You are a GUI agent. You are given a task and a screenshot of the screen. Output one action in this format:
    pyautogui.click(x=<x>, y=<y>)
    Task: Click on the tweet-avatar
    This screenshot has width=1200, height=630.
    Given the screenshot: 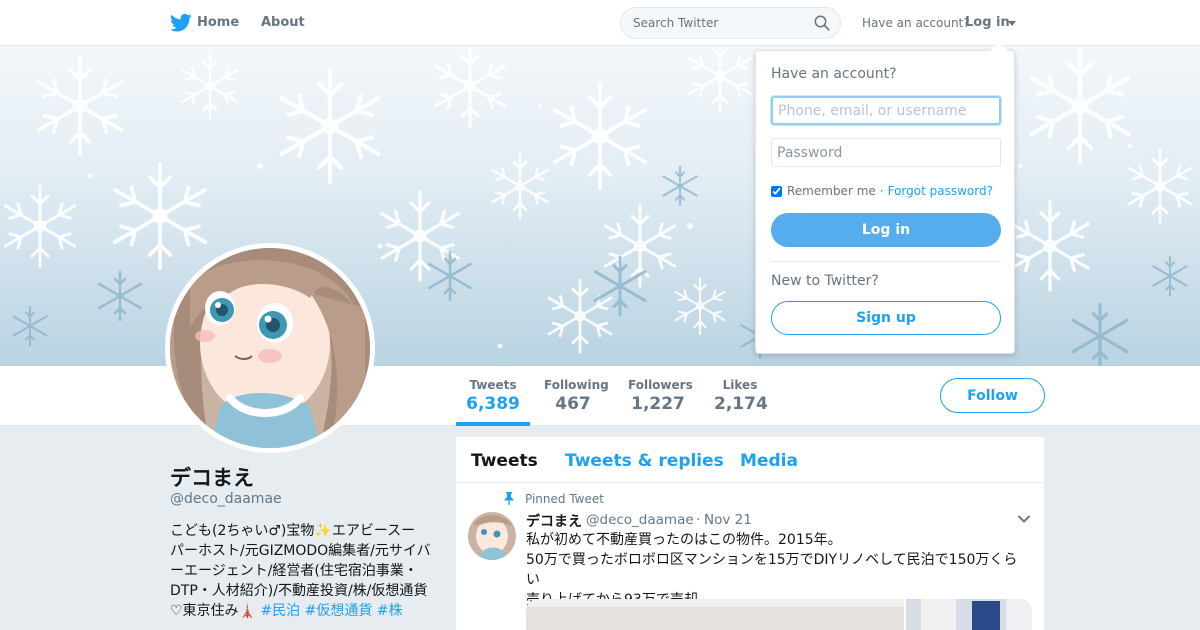 What is the action you would take?
    pyautogui.click(x=492, y=536)
    